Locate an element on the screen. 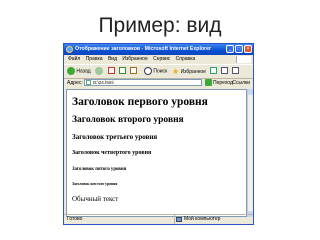 The image size is (320, 240). forward-arrow-icon is located at coordinates (99, 71).